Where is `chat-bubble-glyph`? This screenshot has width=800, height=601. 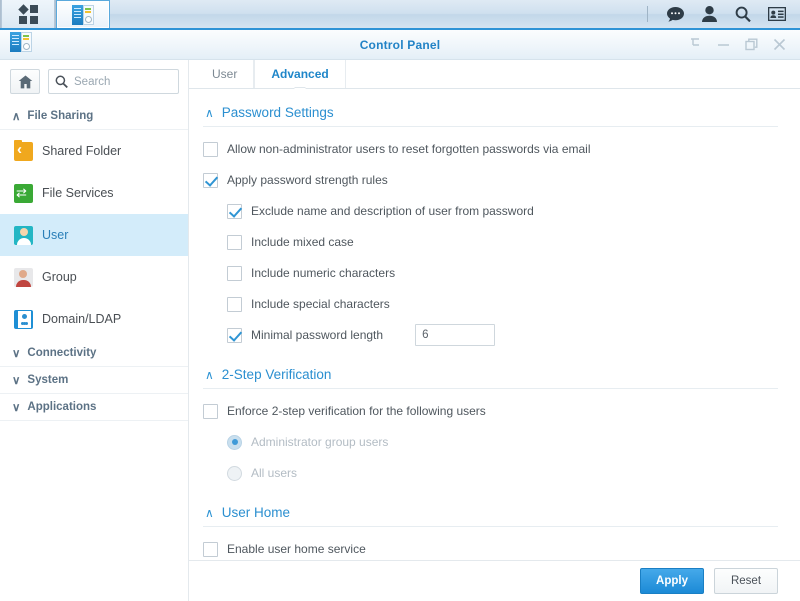
chat-bubble-glyph is located at coordinates (675, 14).